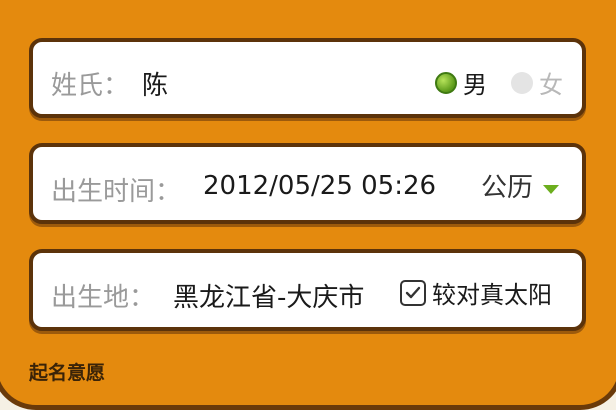 The image size is (616, 410). What do you see at coordinates (461, 82) in the screenshot?
I see `gender-male-radio: 男` at bounding box center [461, 82].